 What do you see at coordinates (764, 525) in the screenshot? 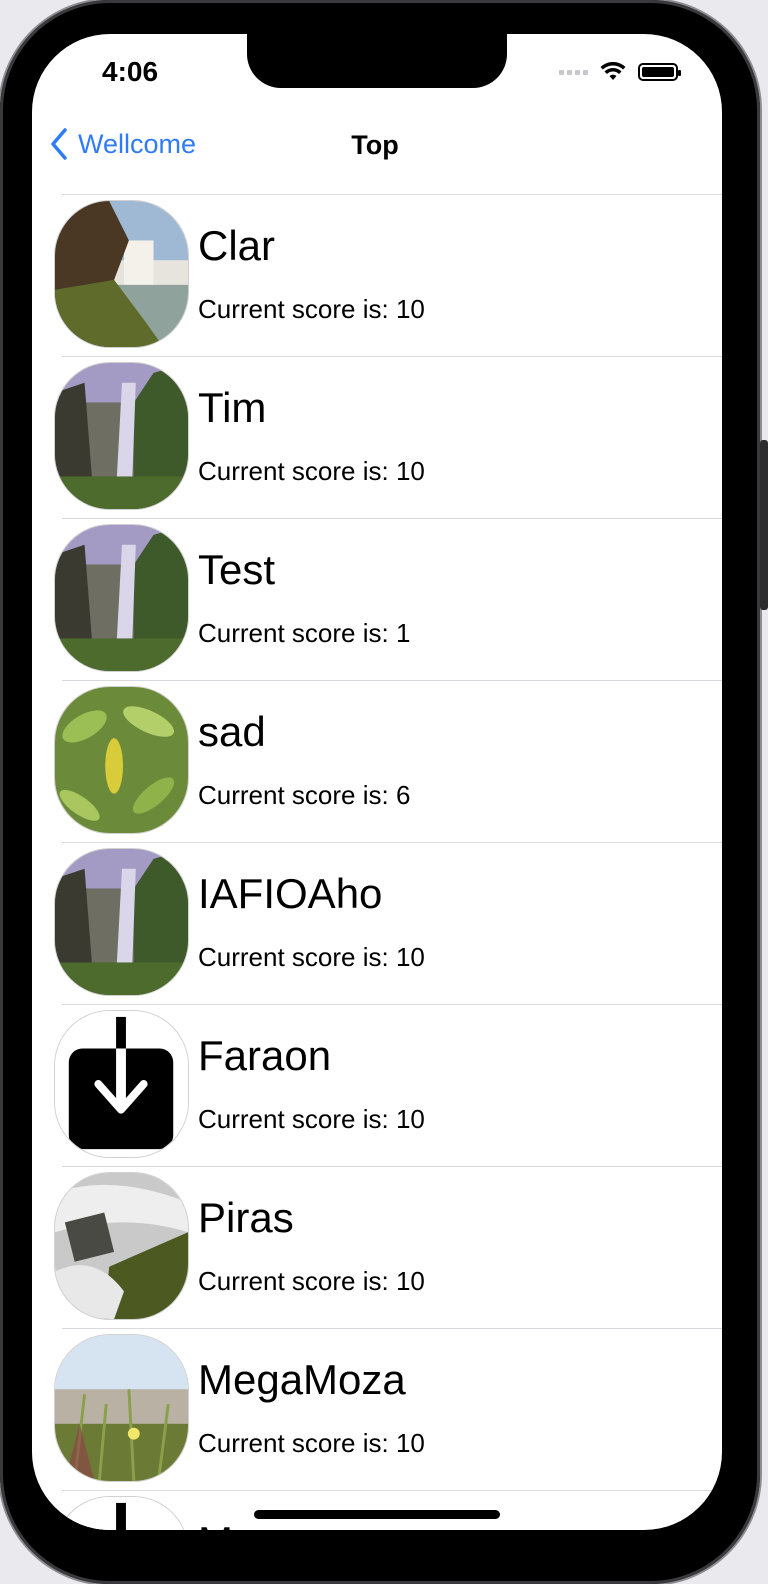
I see `side-button` at bounding box center [764, 525].